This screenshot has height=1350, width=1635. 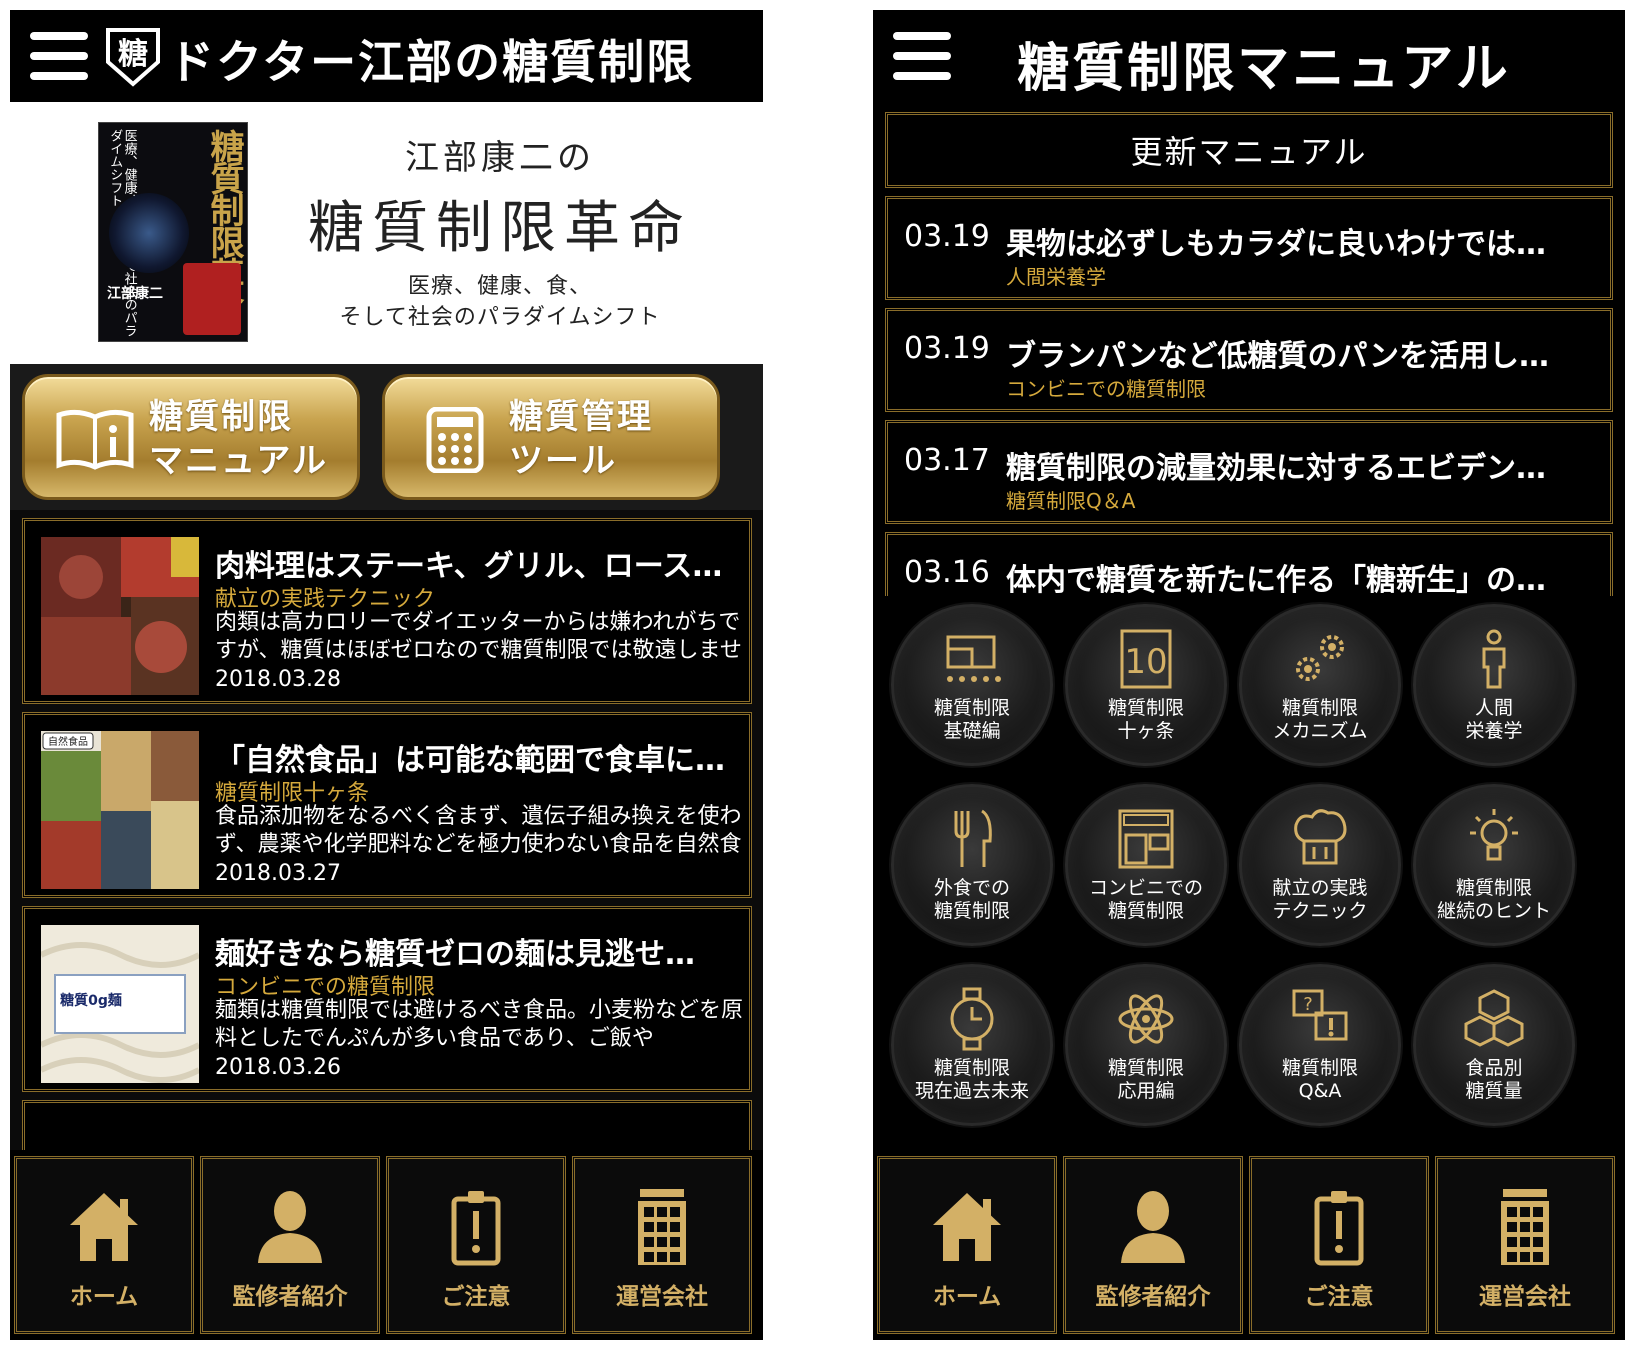 I want to click on category-ten-rules: 10 糖質制限 十ヶ条, so click(x=1146, y=685).